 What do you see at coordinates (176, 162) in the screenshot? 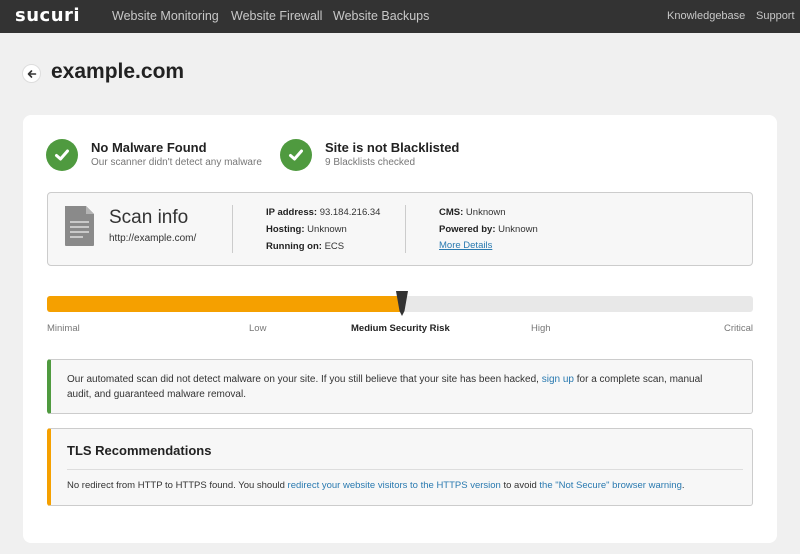
I see `malware-status-subtitle: Our scanner didn't detect any malware` at bounding box center [176, 162].